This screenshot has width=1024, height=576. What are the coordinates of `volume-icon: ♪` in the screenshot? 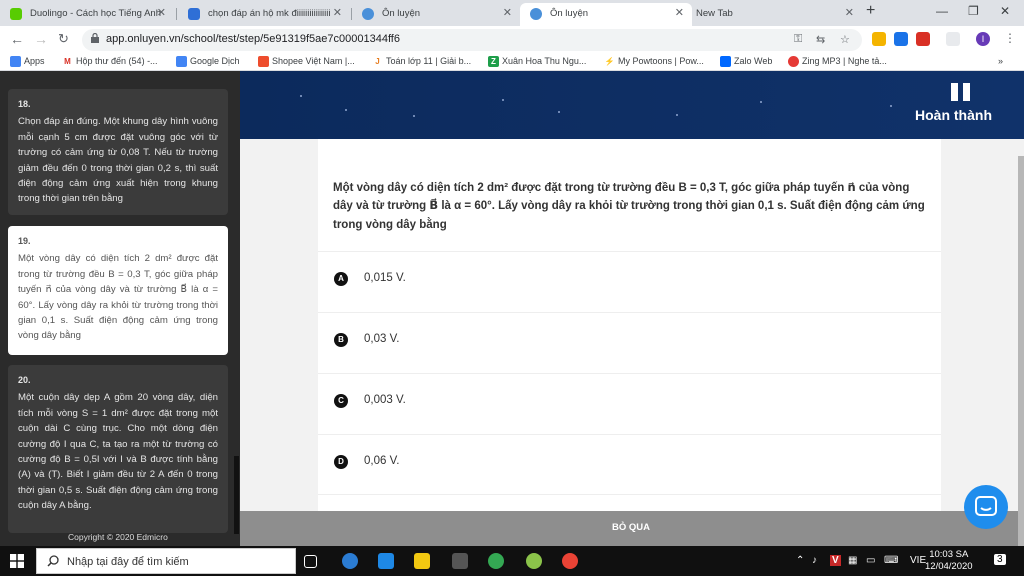 It's located at (814, 560).